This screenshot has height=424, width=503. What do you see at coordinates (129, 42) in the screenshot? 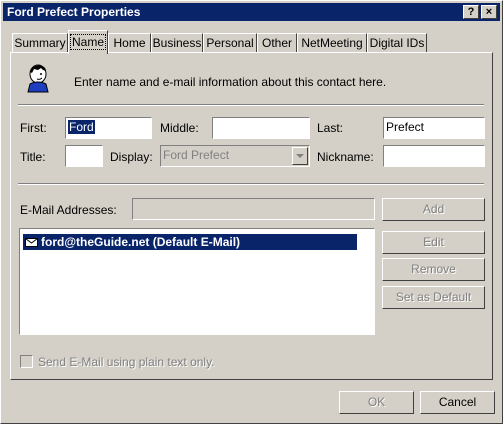
I see `tab-home: Home` at bounding box center [129, 42].